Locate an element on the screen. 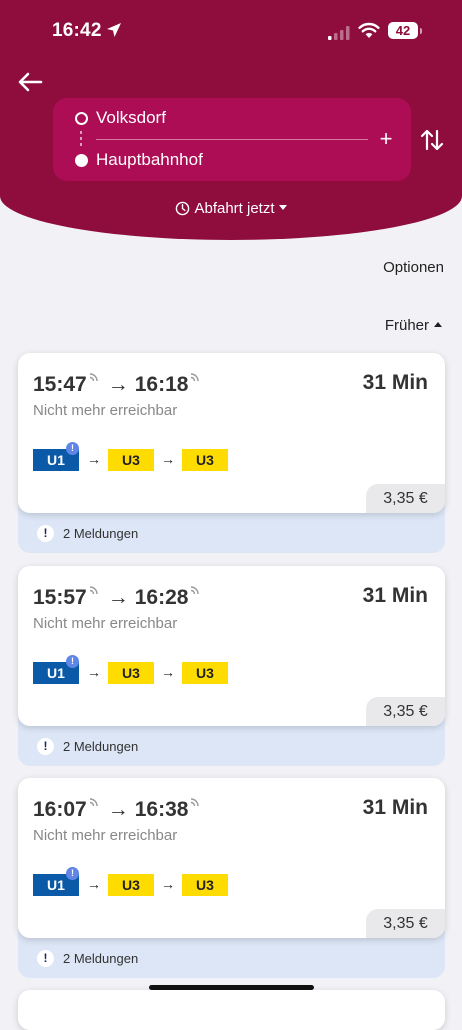 The height and width of the screenshot is (1030, 462). route-divider is located at coordinates (232, 139).